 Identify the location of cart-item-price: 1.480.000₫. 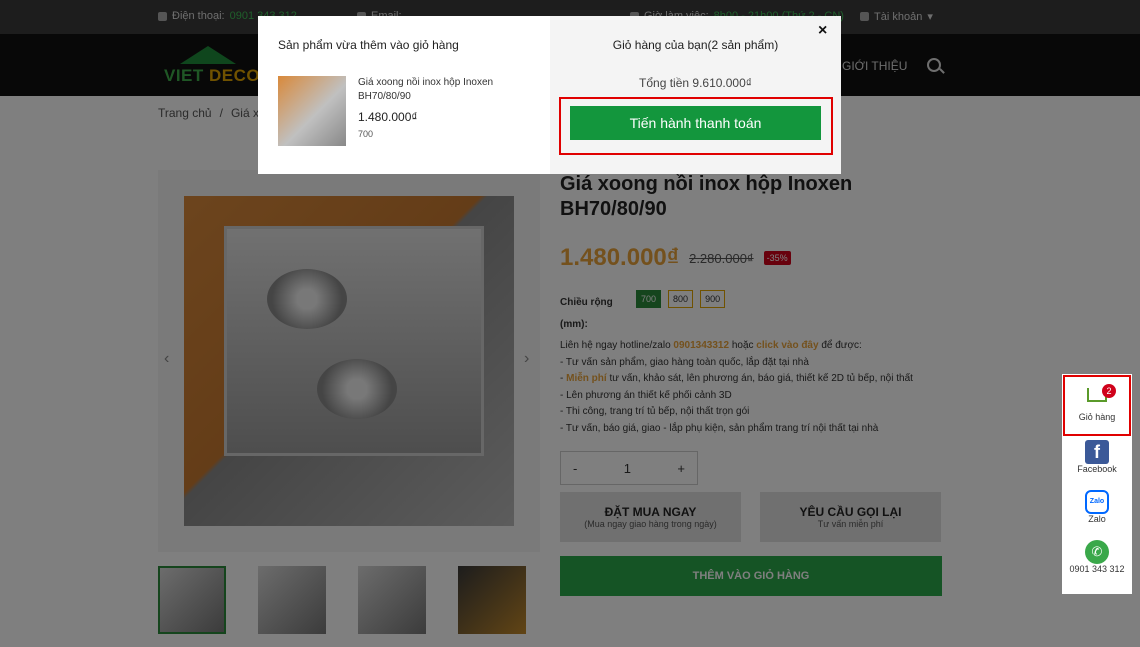
(388, 117).